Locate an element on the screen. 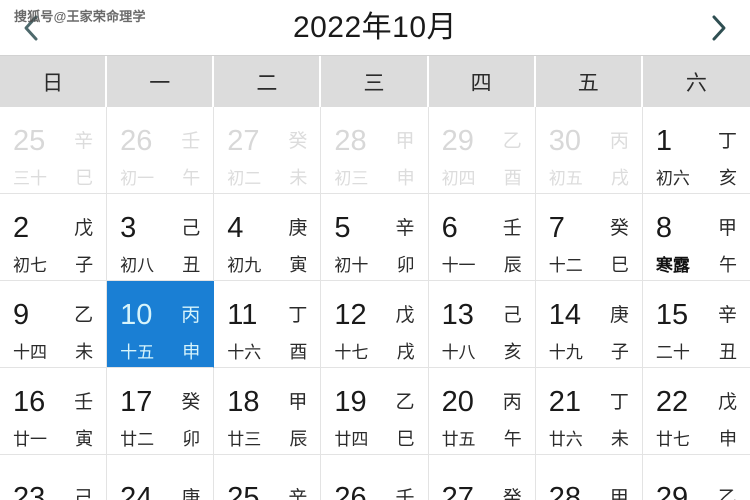  lunar-date-label: 十九 is located at coordinates (565, 352).